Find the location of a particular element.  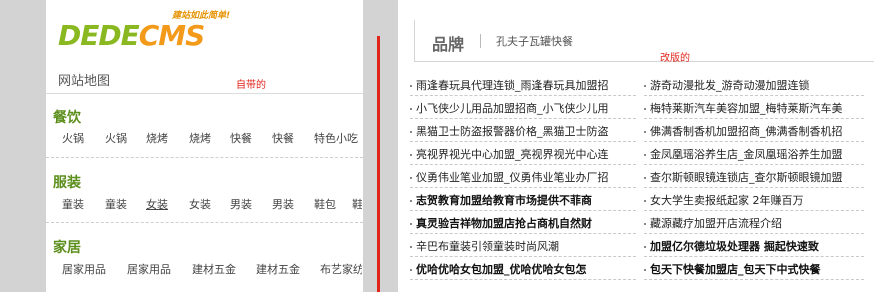

annotation-revised: 改版的 is located at coordinates (675, 58).